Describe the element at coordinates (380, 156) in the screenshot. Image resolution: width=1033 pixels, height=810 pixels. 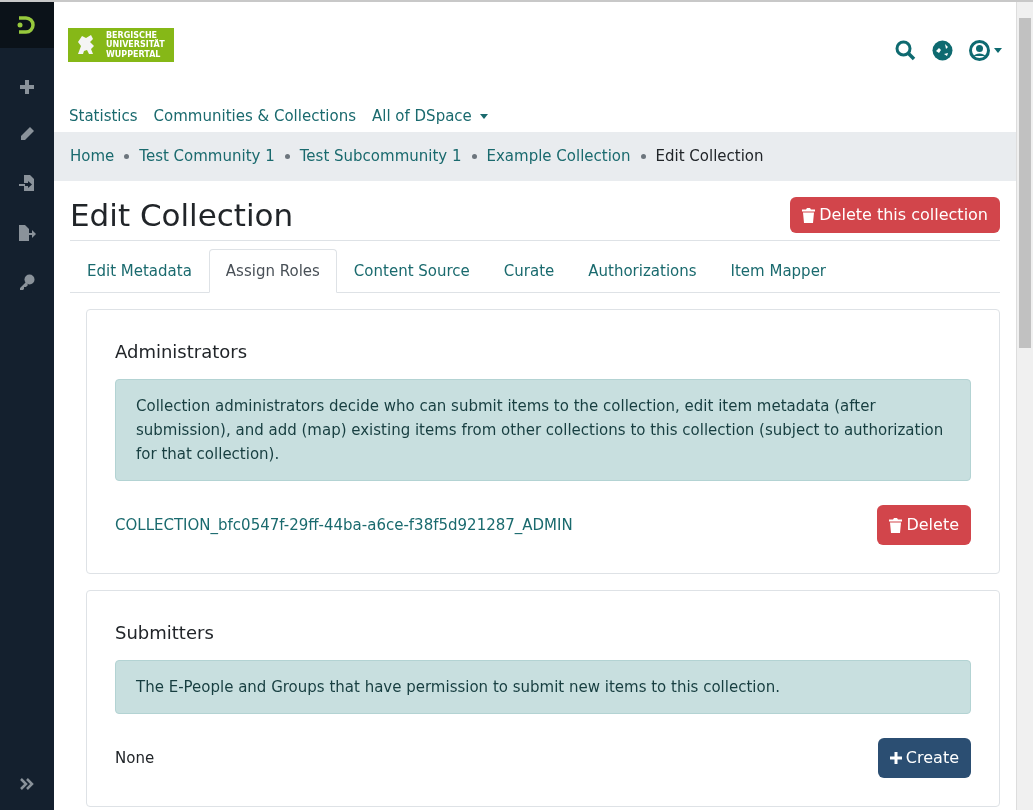
I see `breadcrumb-link: Test Subcommunity 1` at that location.